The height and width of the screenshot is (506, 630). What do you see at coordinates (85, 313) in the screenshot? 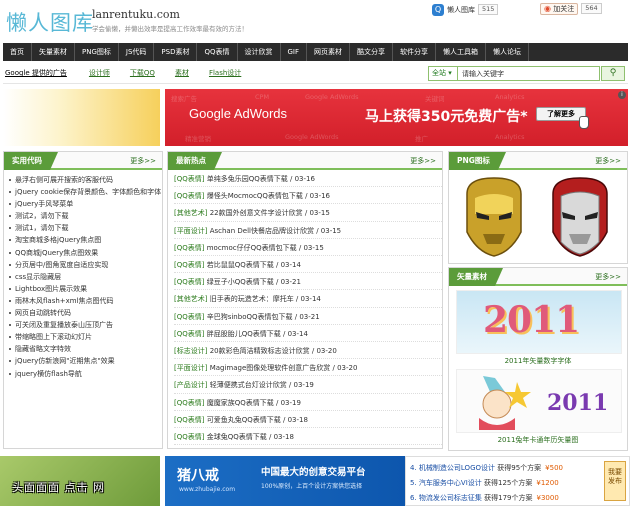
I see `code-list-item: 网页自动跳转代码` at bounding box center [85, 313].